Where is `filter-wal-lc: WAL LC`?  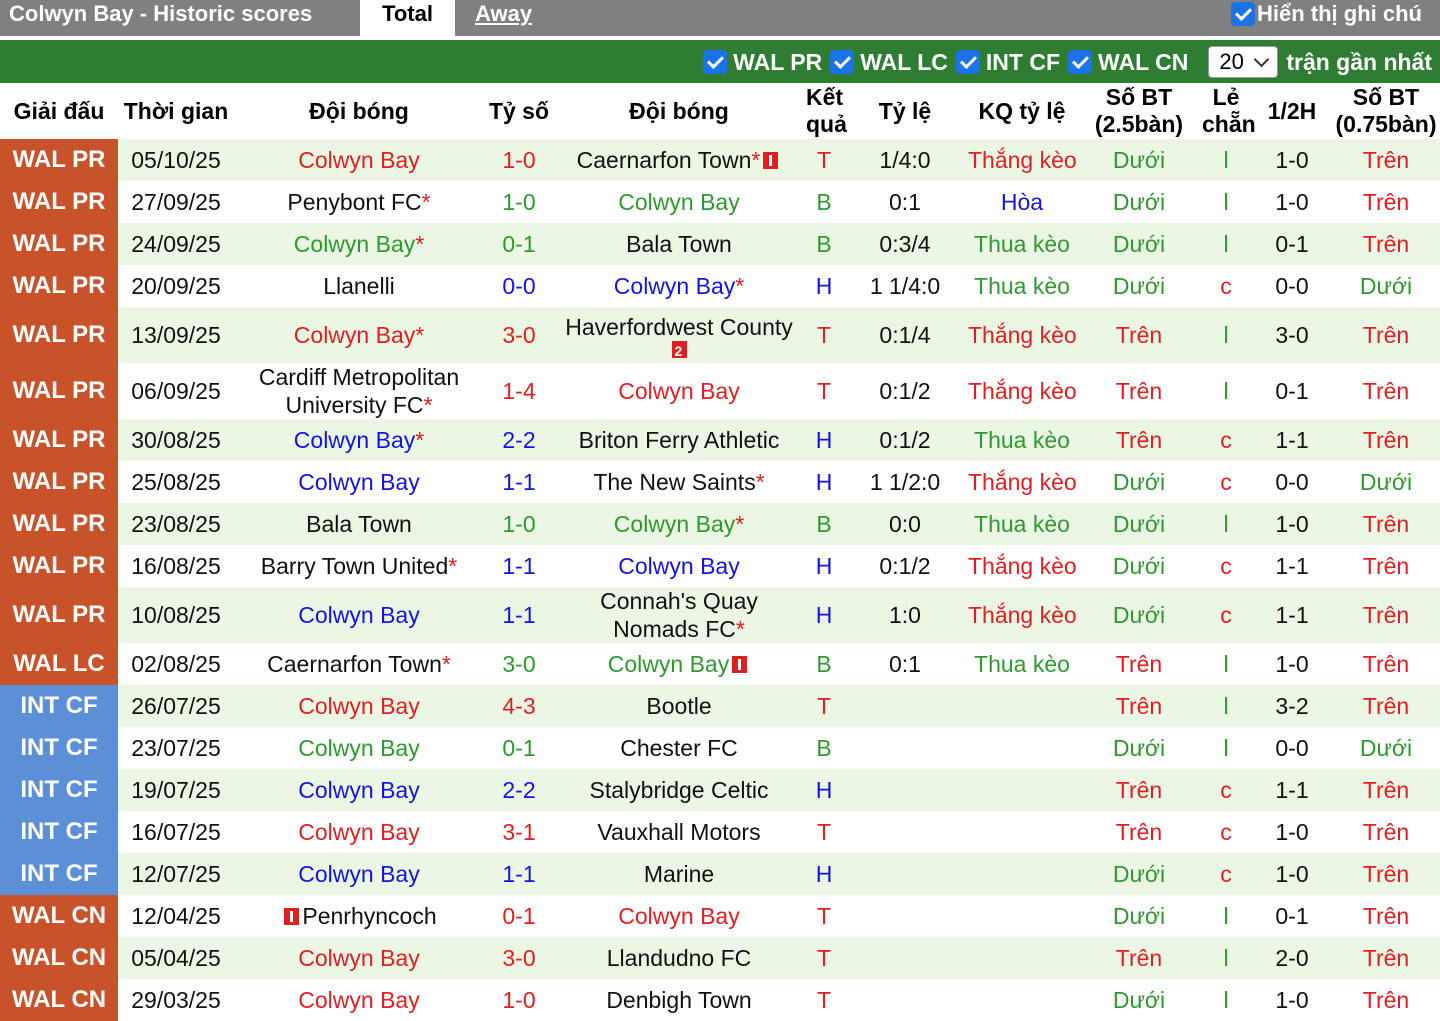
filter-wal-lc: WAL LC is located at coordinates (889, 62).